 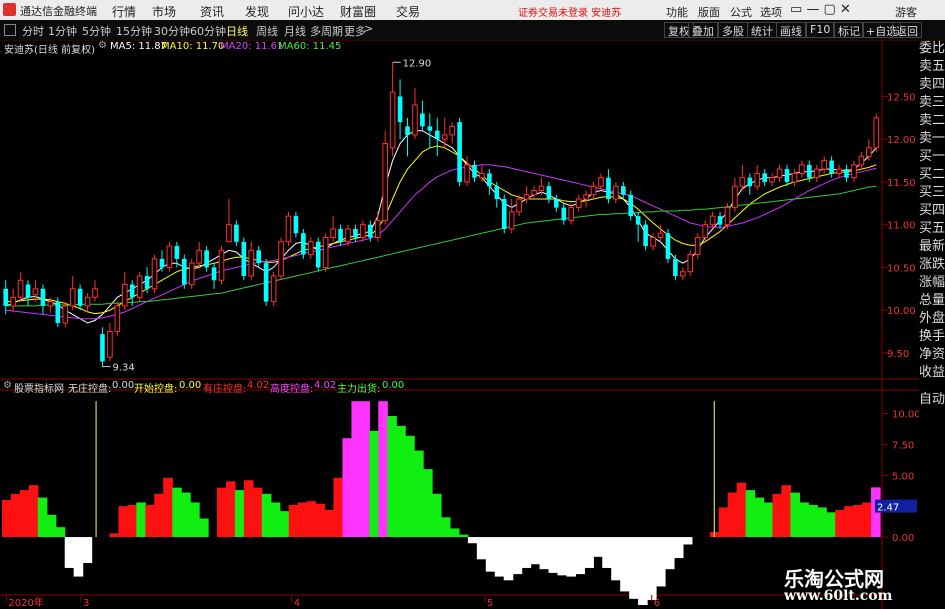 What do you see at coordinates (762, 30) in the screenshot?
I see `toolbar-button: 统计` at bounding box center [762, 30].